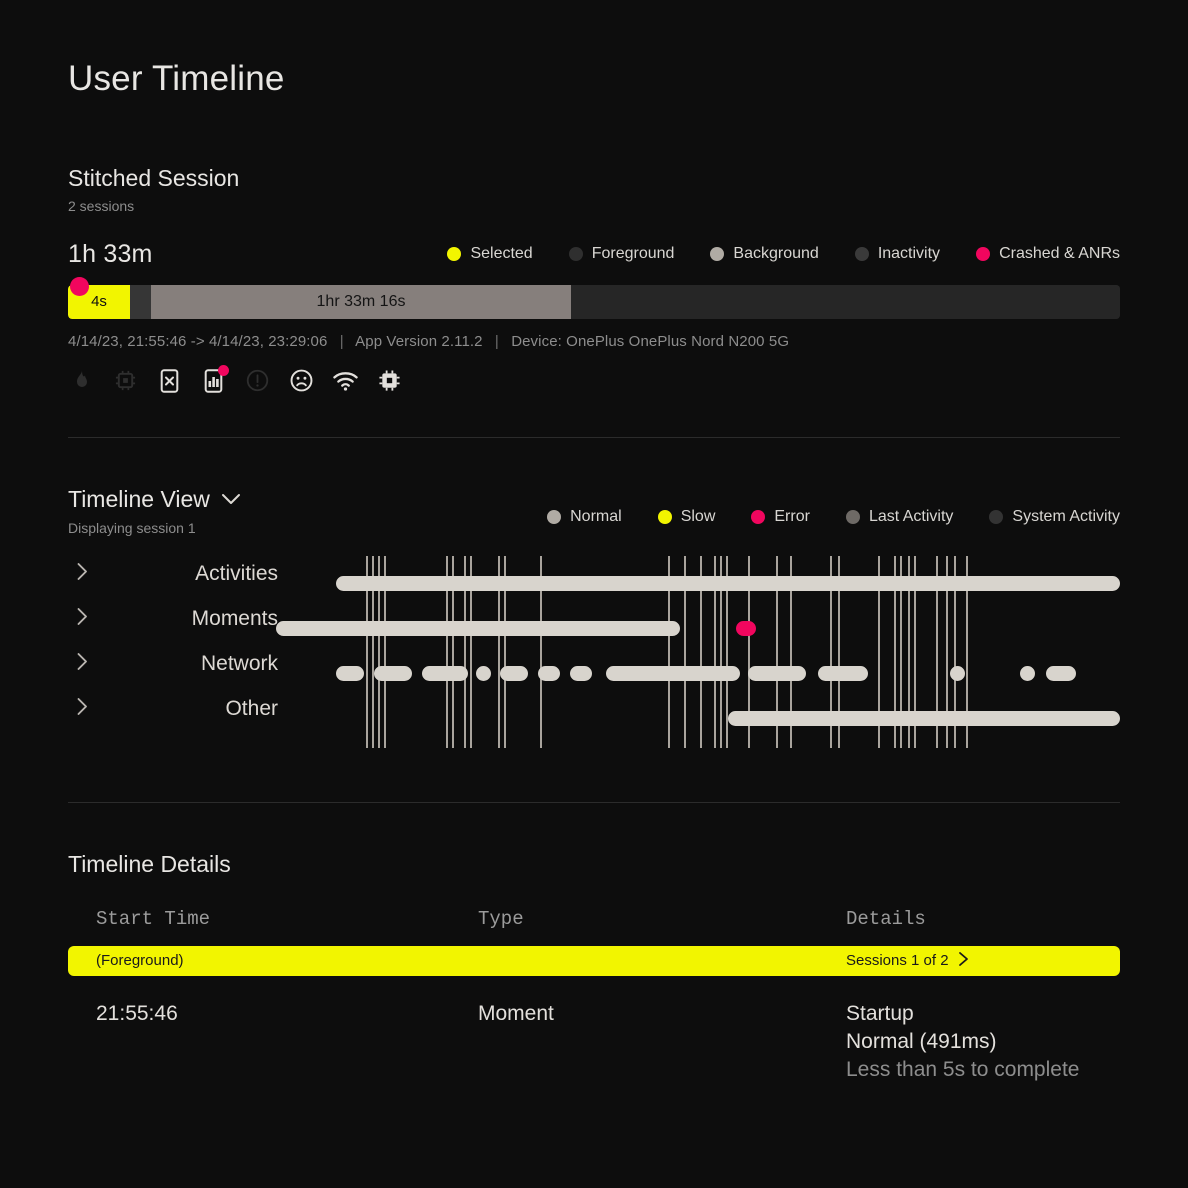 Image resolution: width=1188 pixels, height=1188 pixels. What do you see at coordinates (650, 341) in the screenshot?
I see `device-name: Device: OnePlus OnePlus Nord N200 5G` at bounding box center [650, 341].